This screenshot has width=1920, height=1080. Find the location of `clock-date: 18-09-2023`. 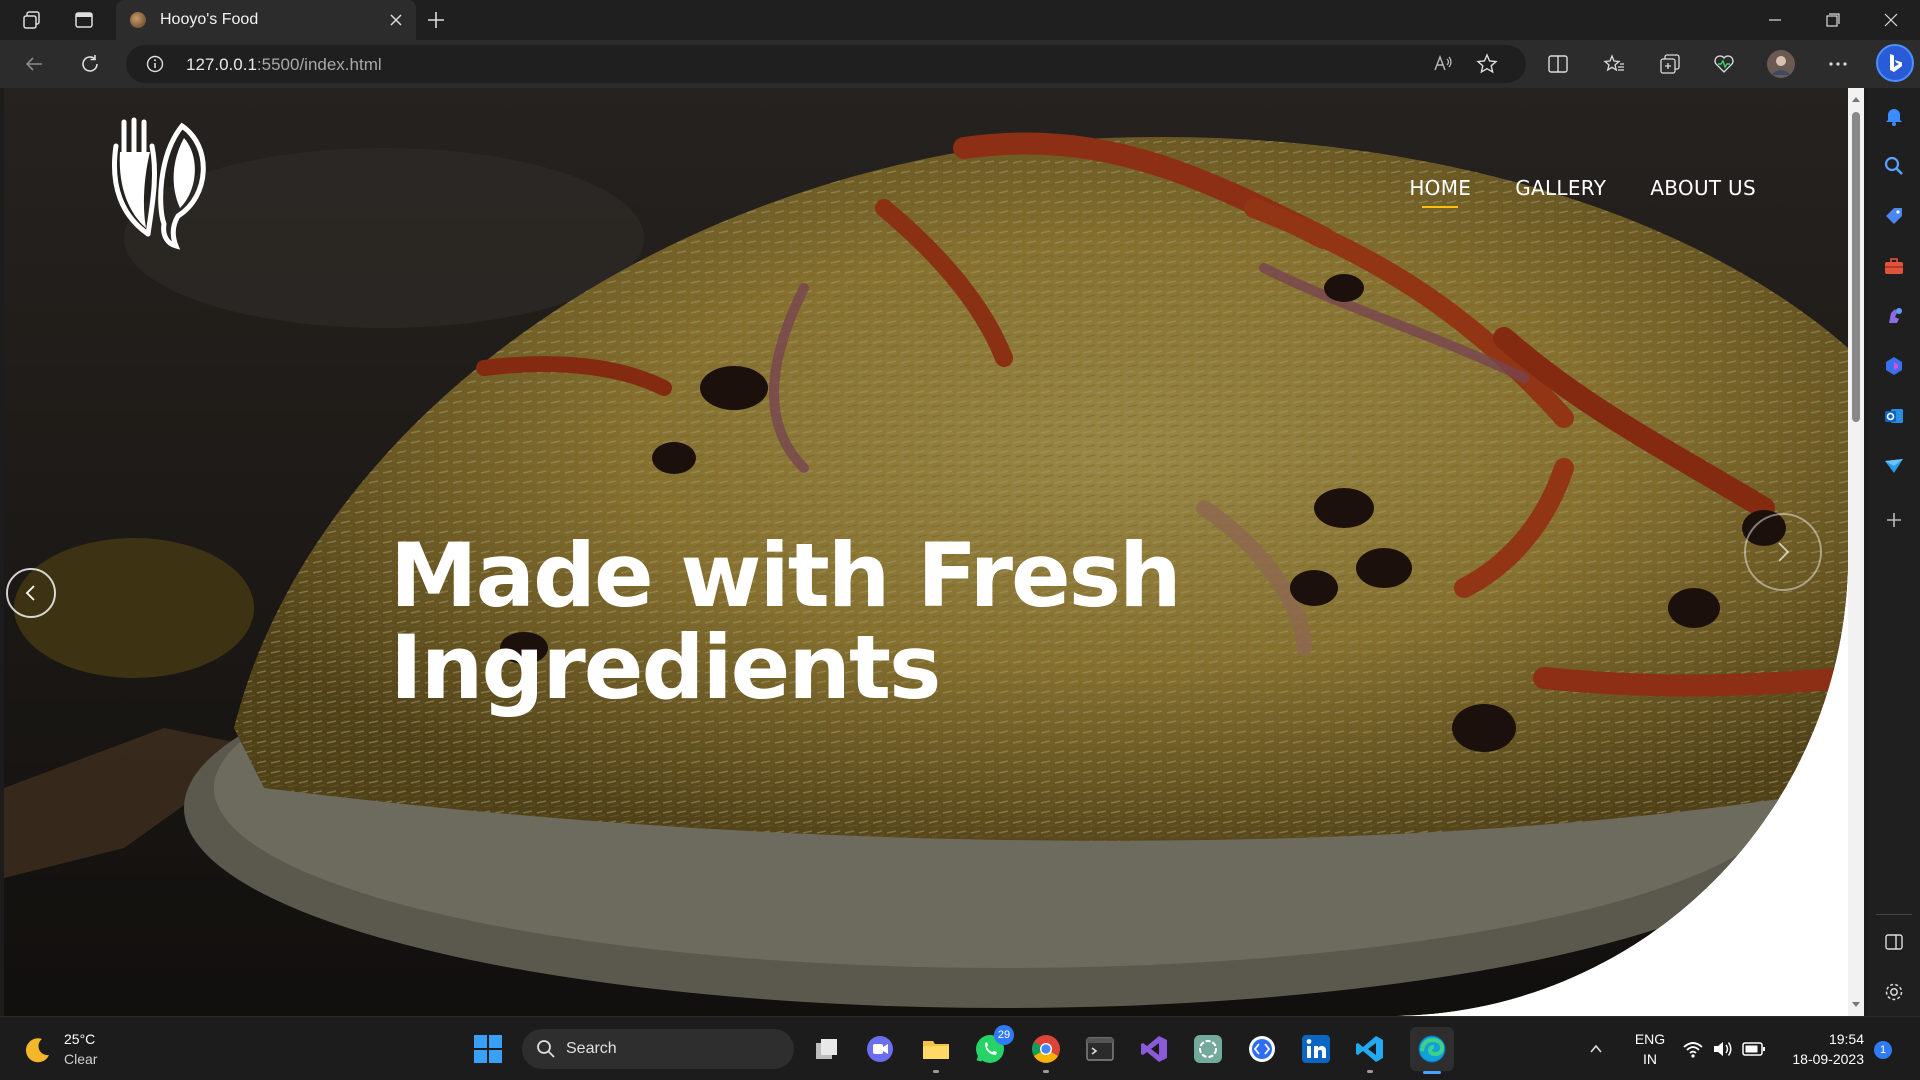

clock-date: 18-09-2023 is located at coordinates (1817, 1059).